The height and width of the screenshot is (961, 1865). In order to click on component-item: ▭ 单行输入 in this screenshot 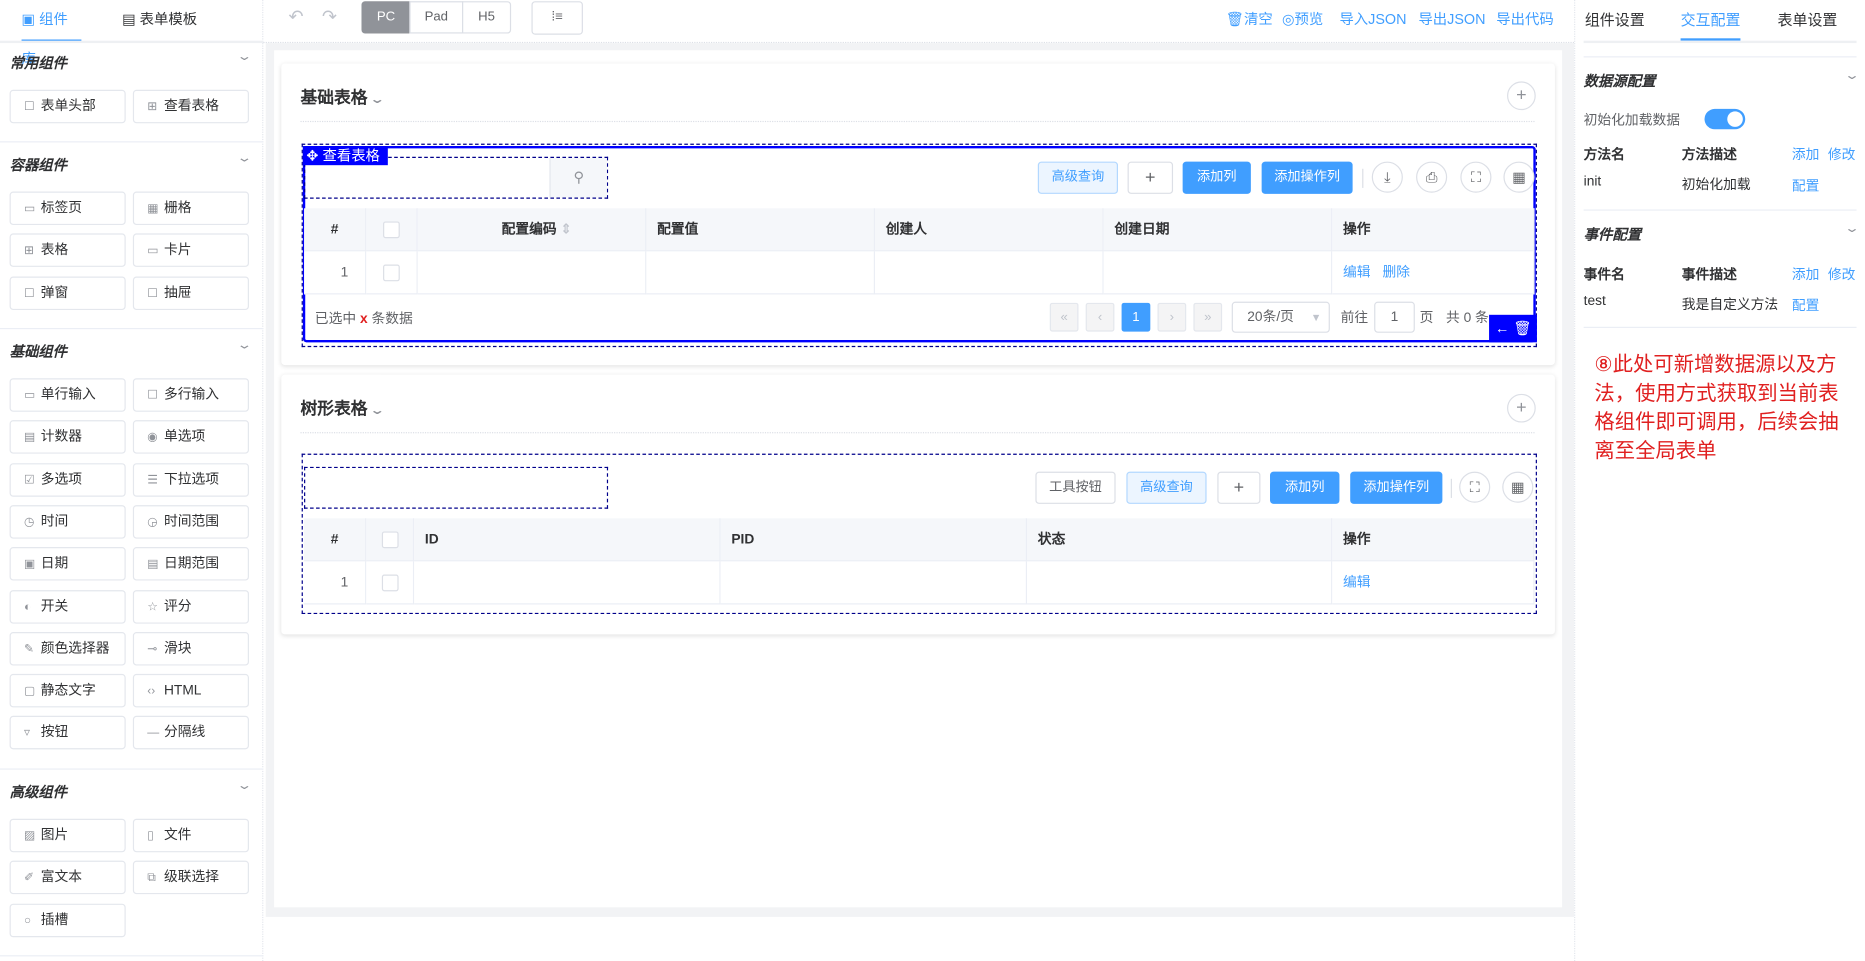, I will do `click(67, 395)`.